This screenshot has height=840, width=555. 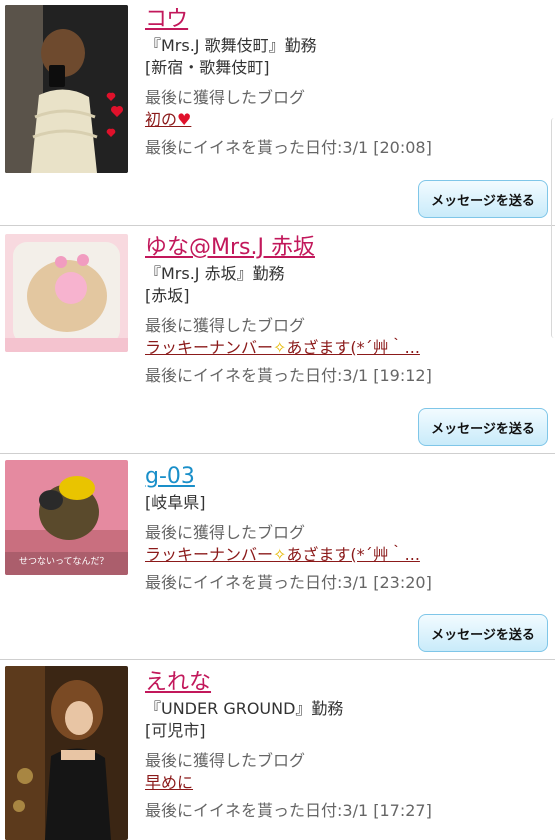 What do you see at coordinates (161, 119) in the screenshot?
I see `blog-title: 初の` at bounding box center [161, 119].